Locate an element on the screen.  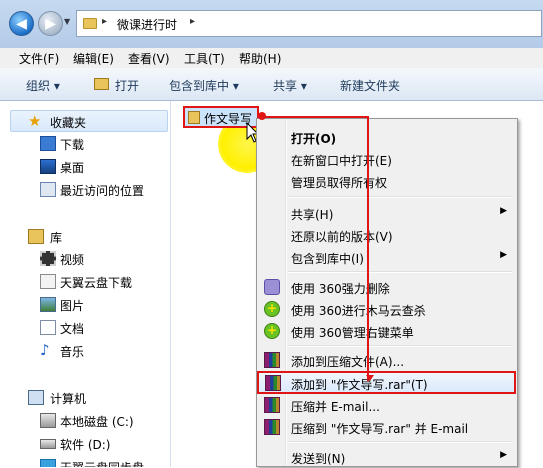
nav-label: 天翼云盘下载 is located at coordinates (96, 283).